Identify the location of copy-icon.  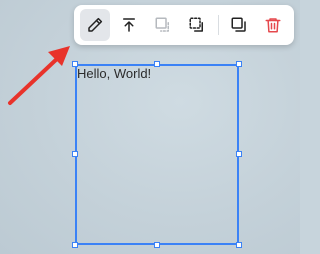
(238, 24).